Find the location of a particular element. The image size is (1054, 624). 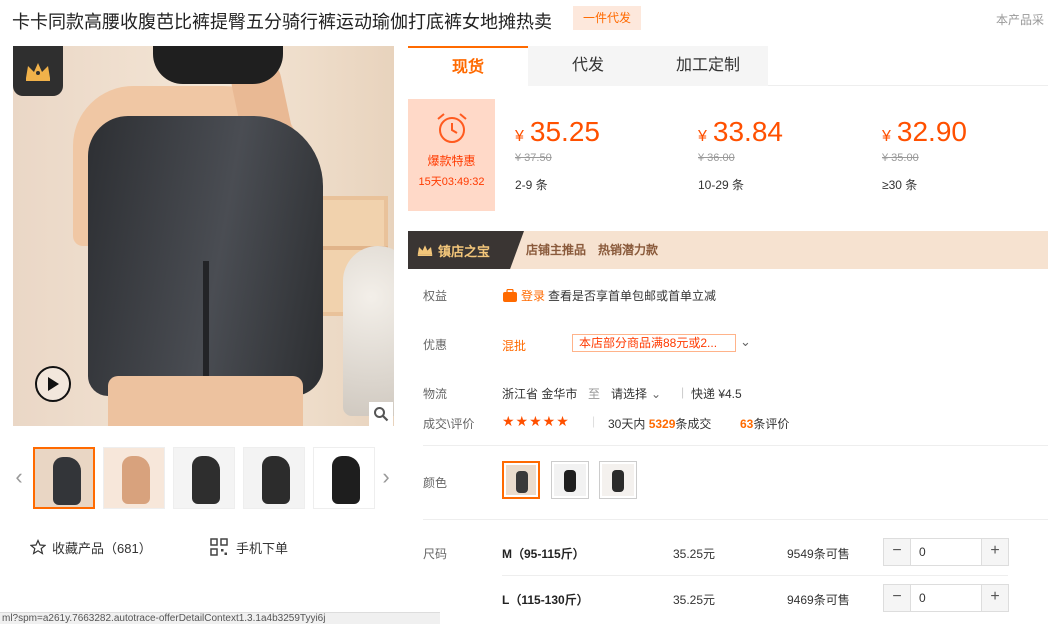

logistics-label: 物流 is located at coordinates (435, 394).